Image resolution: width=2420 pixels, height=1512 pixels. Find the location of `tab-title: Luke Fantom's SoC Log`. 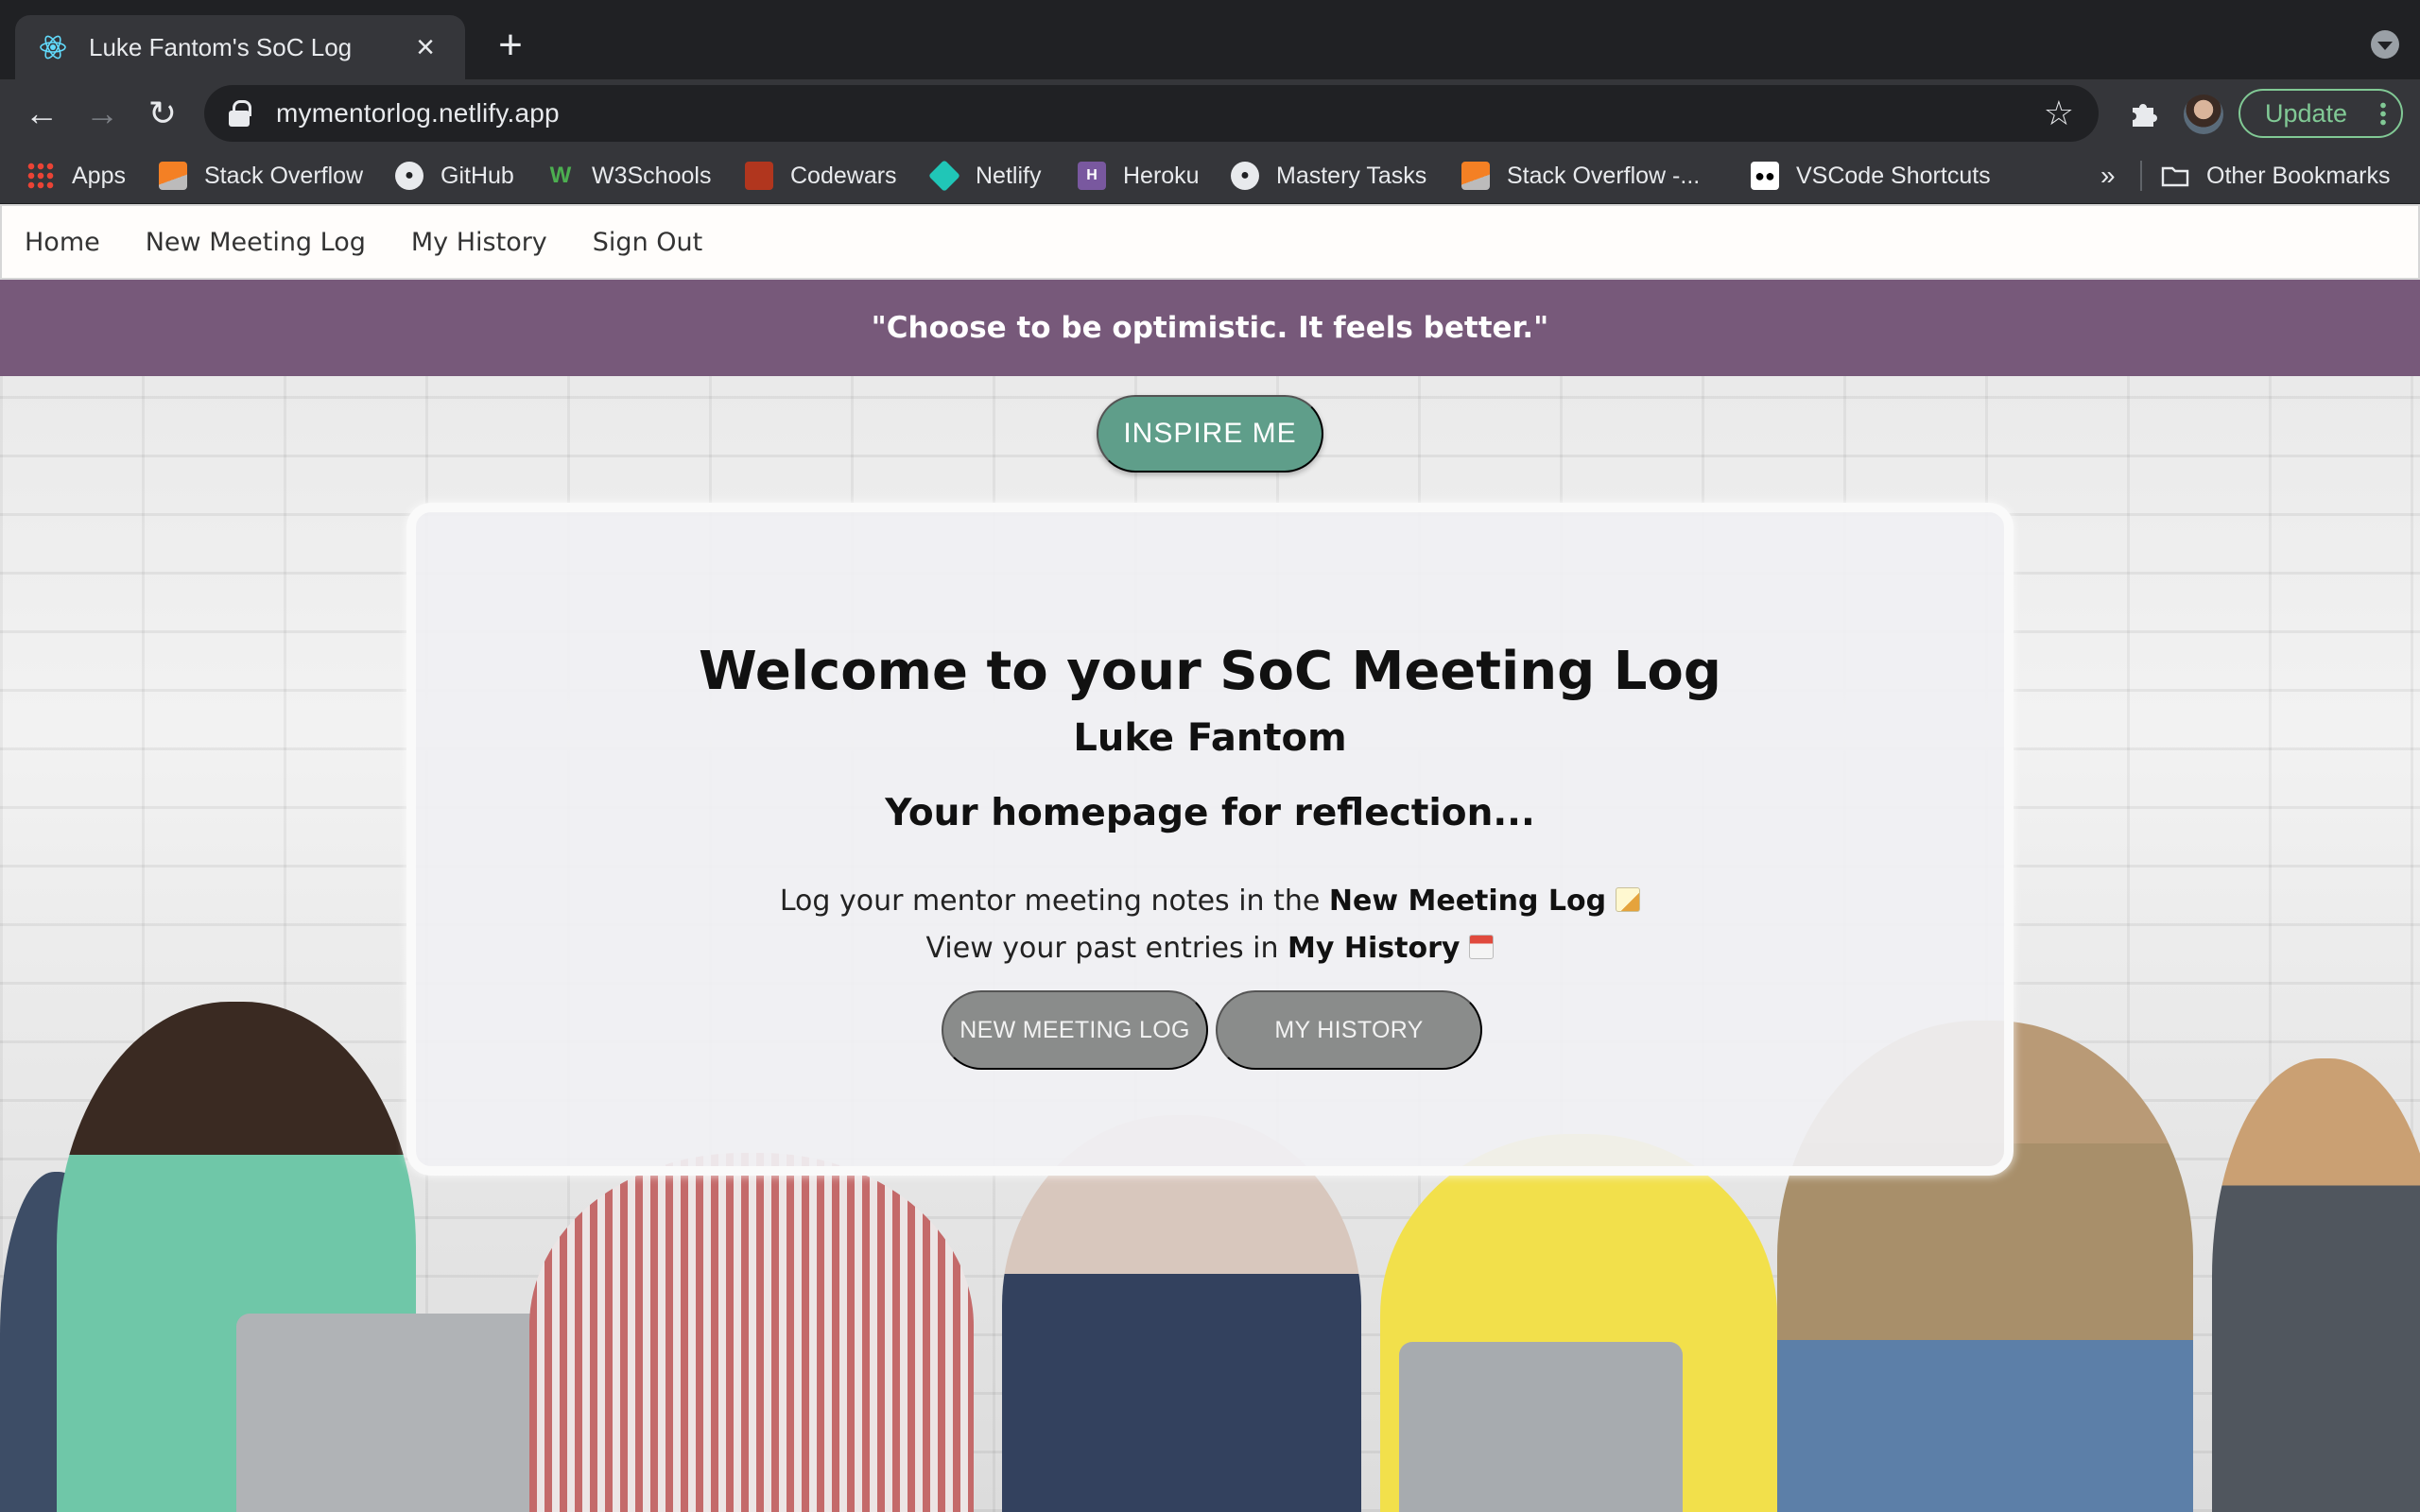

tab-title: Luke Fantom's SoC Log is located at coordinates (221, 46).